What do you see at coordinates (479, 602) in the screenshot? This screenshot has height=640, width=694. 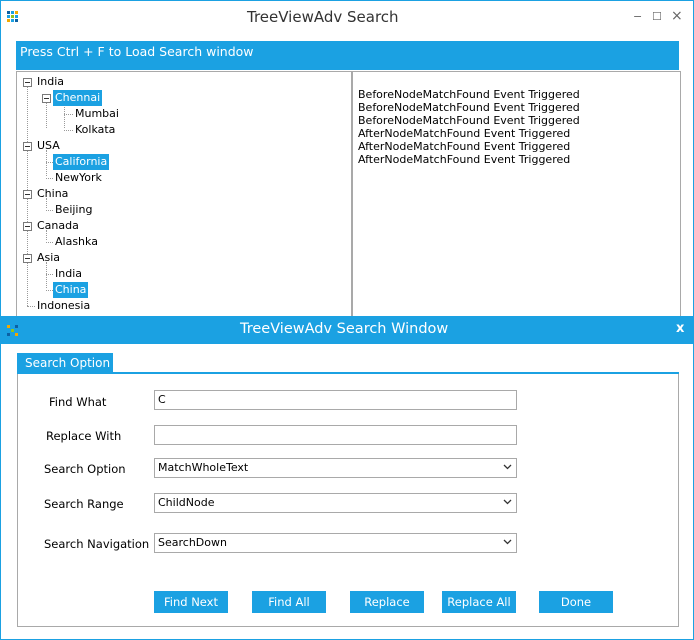 I see `replace-all-button: Replace All` at bounding box center [479, 602].